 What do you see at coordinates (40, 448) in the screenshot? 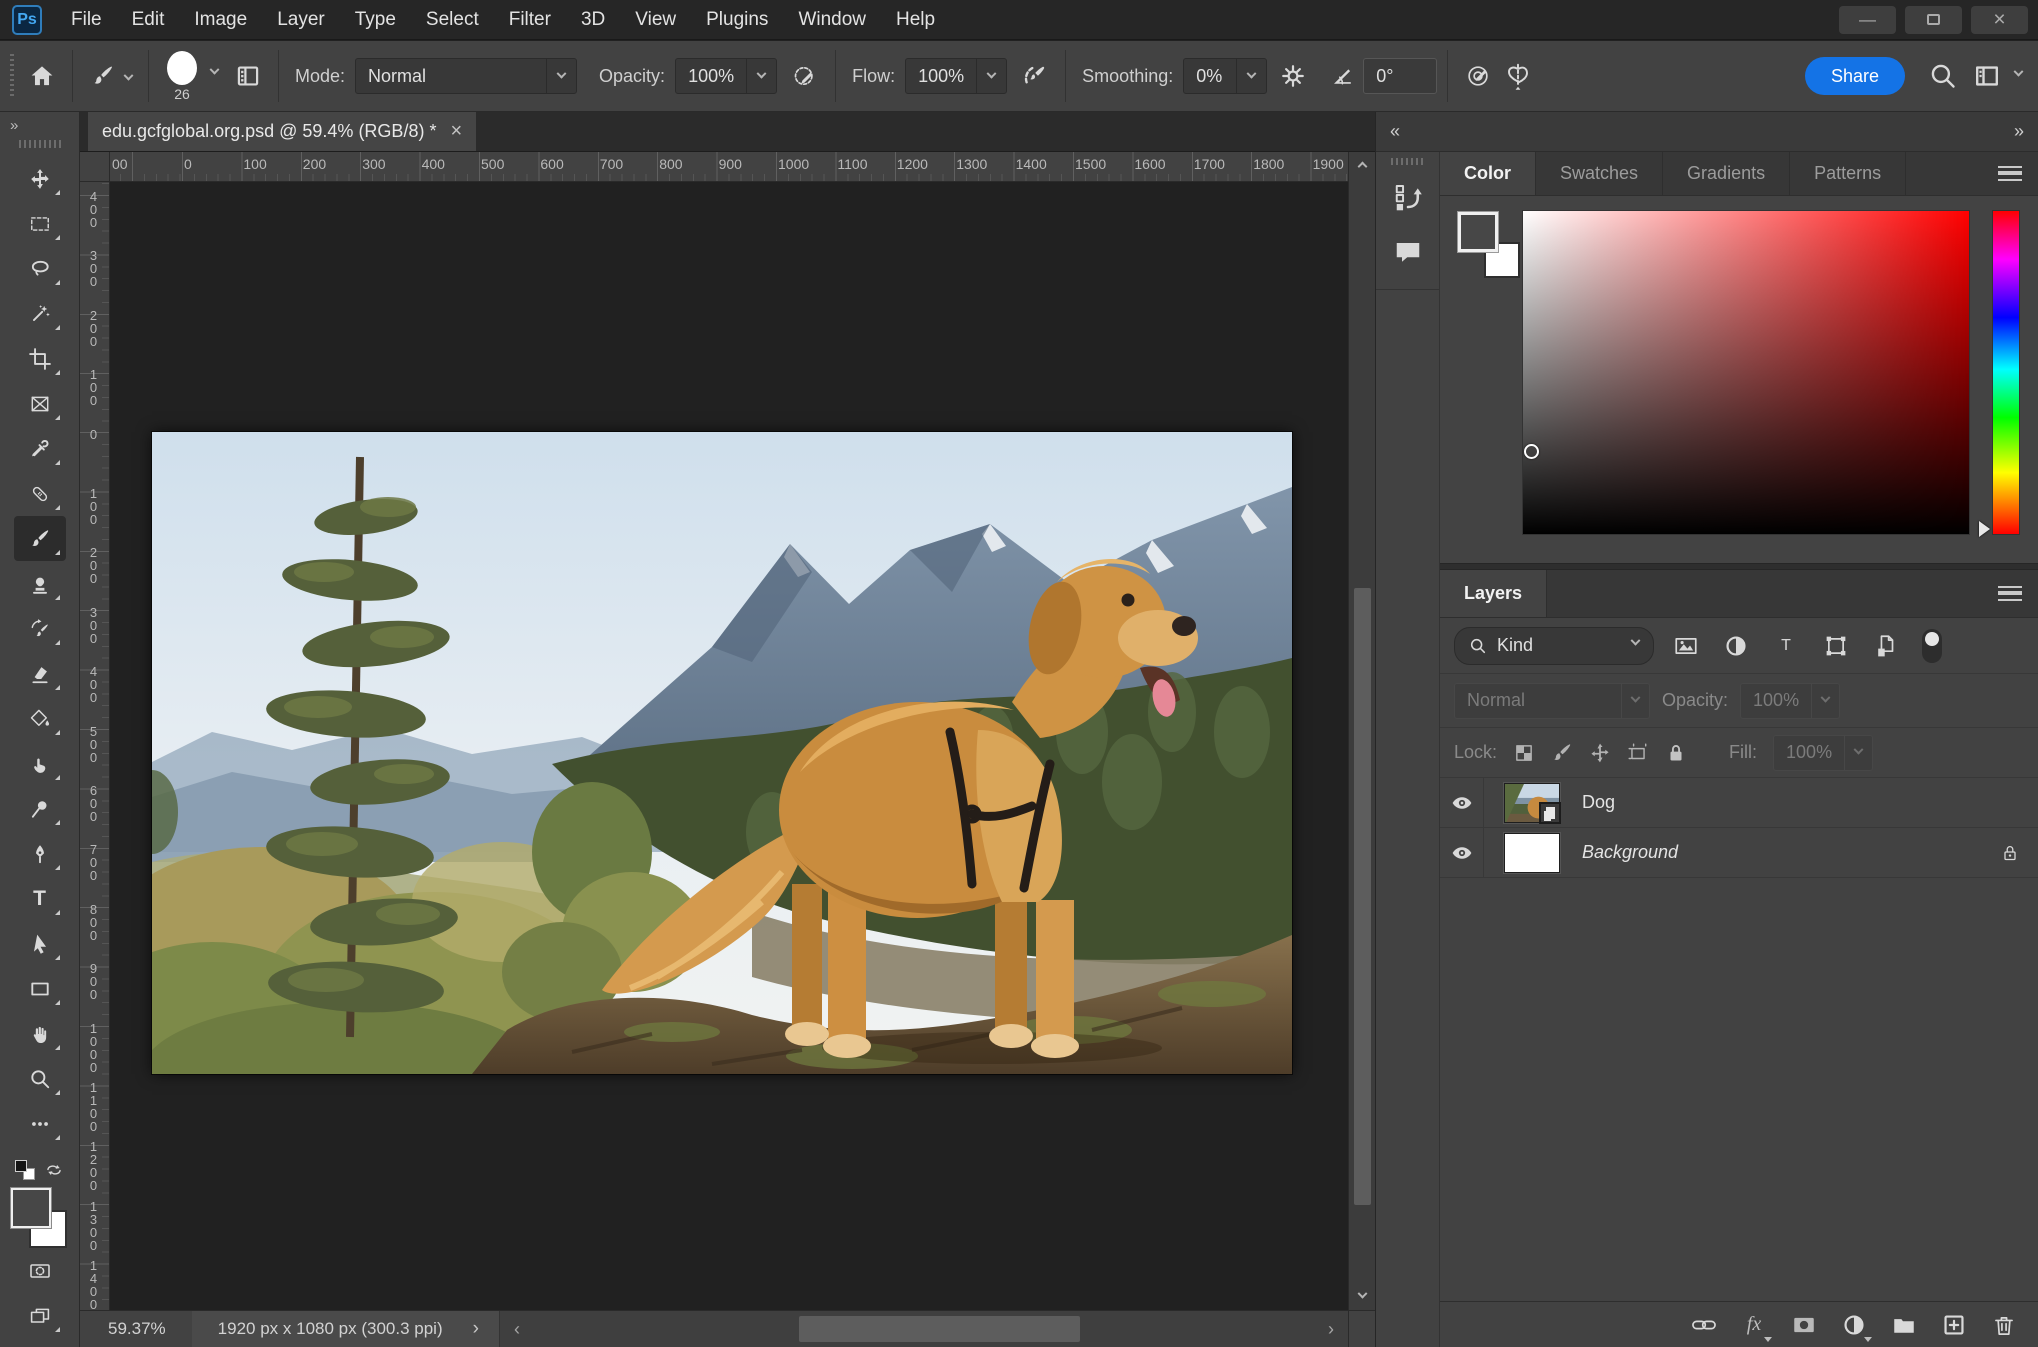
I see `eyedropper-tool` at bounding box center [40, 448].